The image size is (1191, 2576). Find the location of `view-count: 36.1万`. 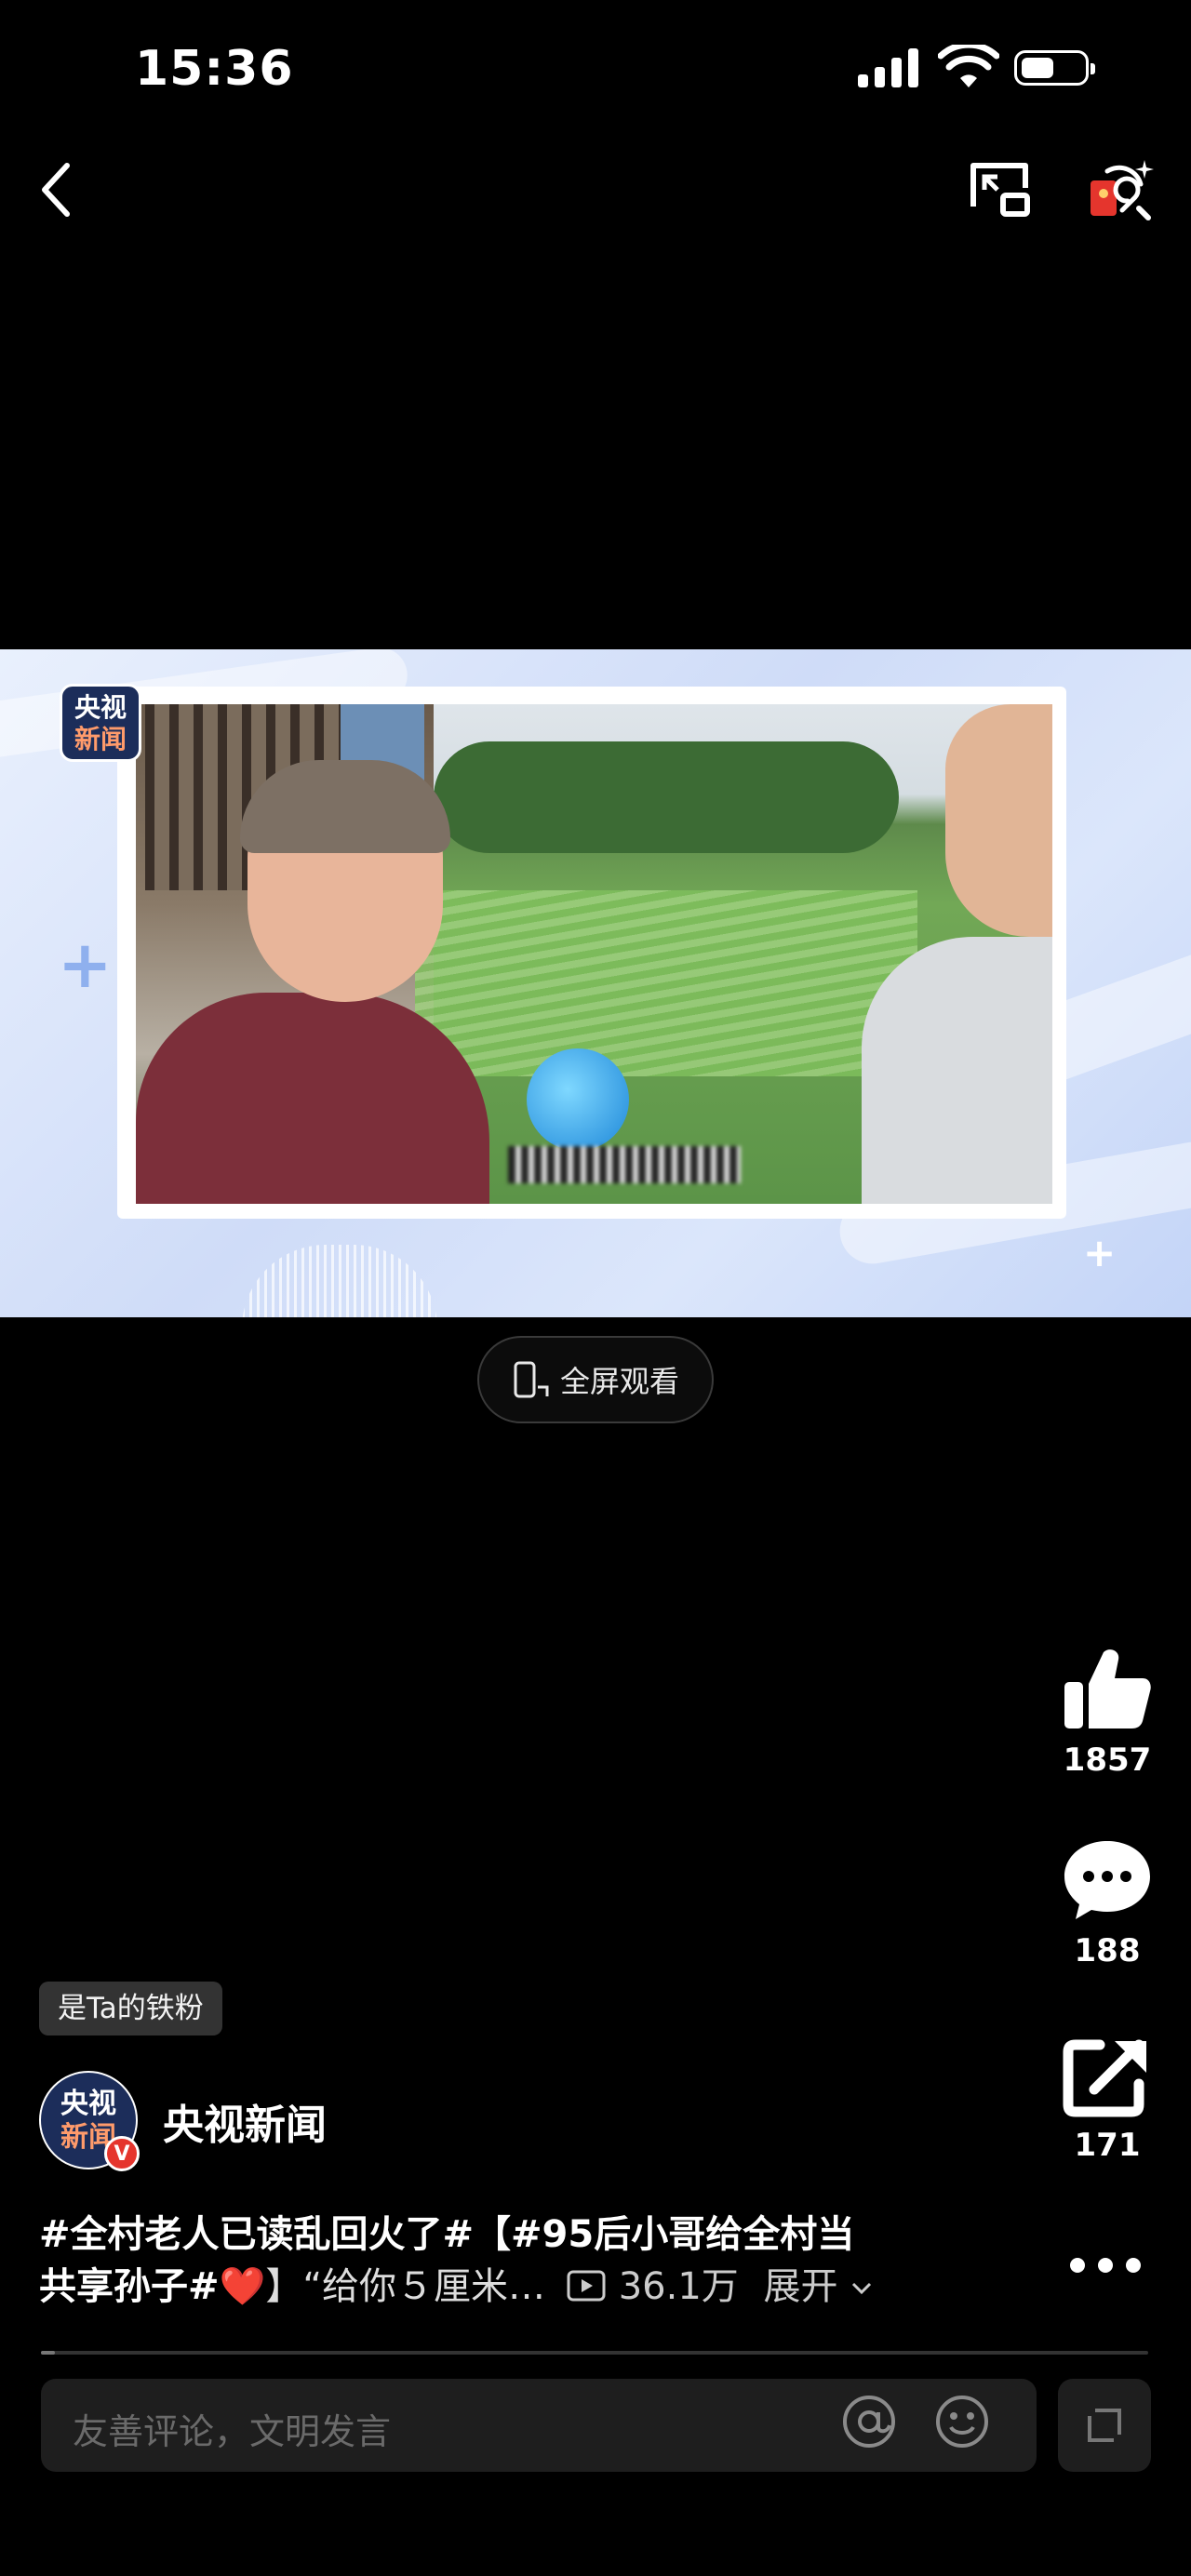

view-count: 36.1万 is located at coordinates (678, 2286).